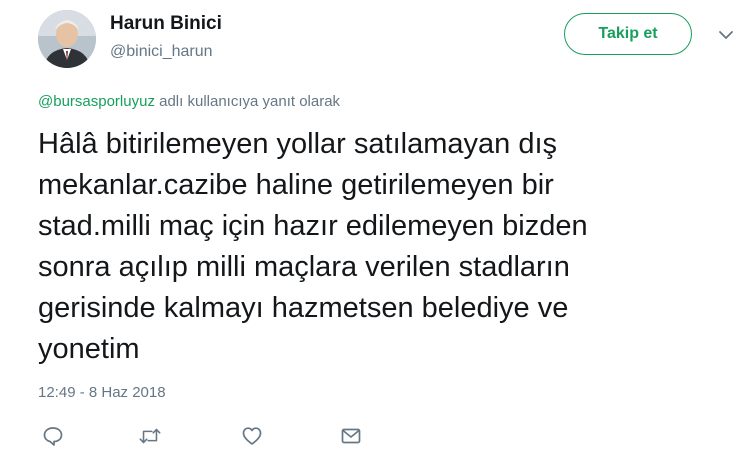 The width and height of the screenshot is (750, 461). I want to click on chevron-down-icon, so click(726, 35).